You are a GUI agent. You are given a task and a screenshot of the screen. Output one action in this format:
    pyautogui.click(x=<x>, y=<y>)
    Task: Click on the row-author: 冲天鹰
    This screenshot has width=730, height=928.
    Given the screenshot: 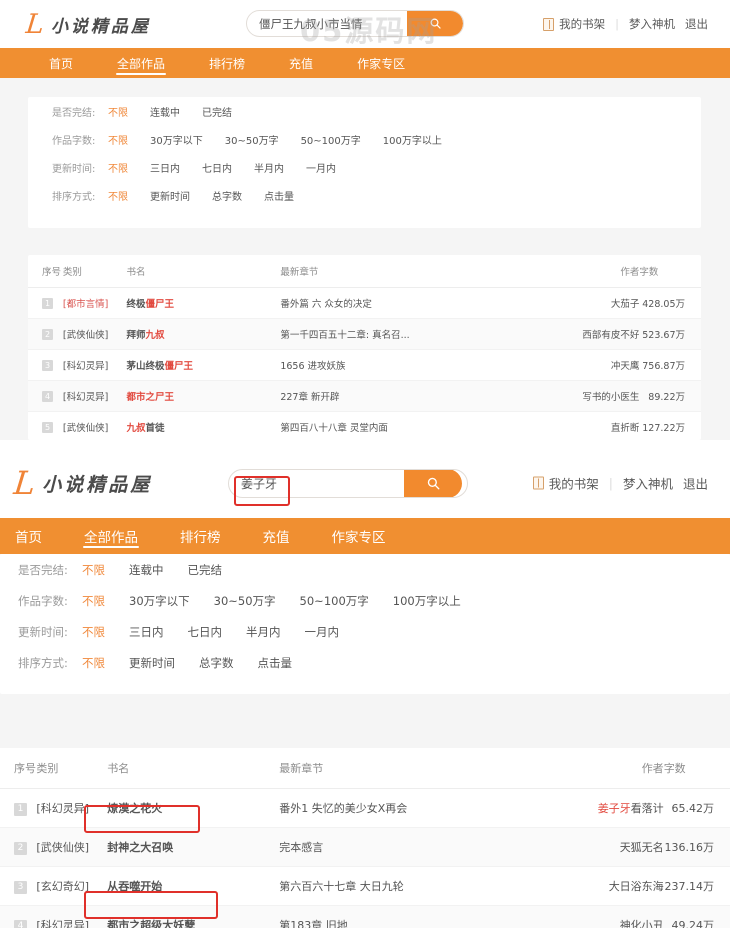 What is the action you would take?
    pyautogui.click(x=593, y=365)
    